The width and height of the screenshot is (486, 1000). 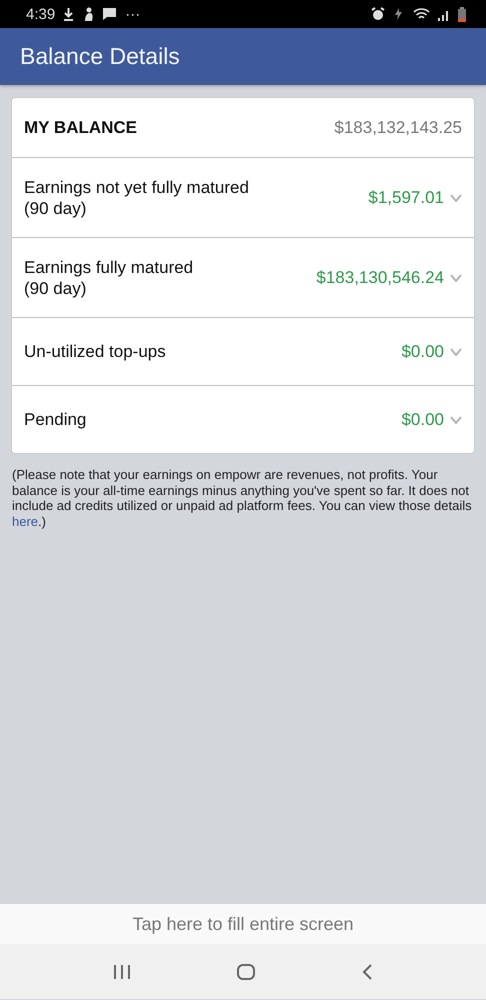 What do you see at coordinates (121, 972) in the screenshot?
I see `recent-apps-icon` at bounding box center [121, 972].